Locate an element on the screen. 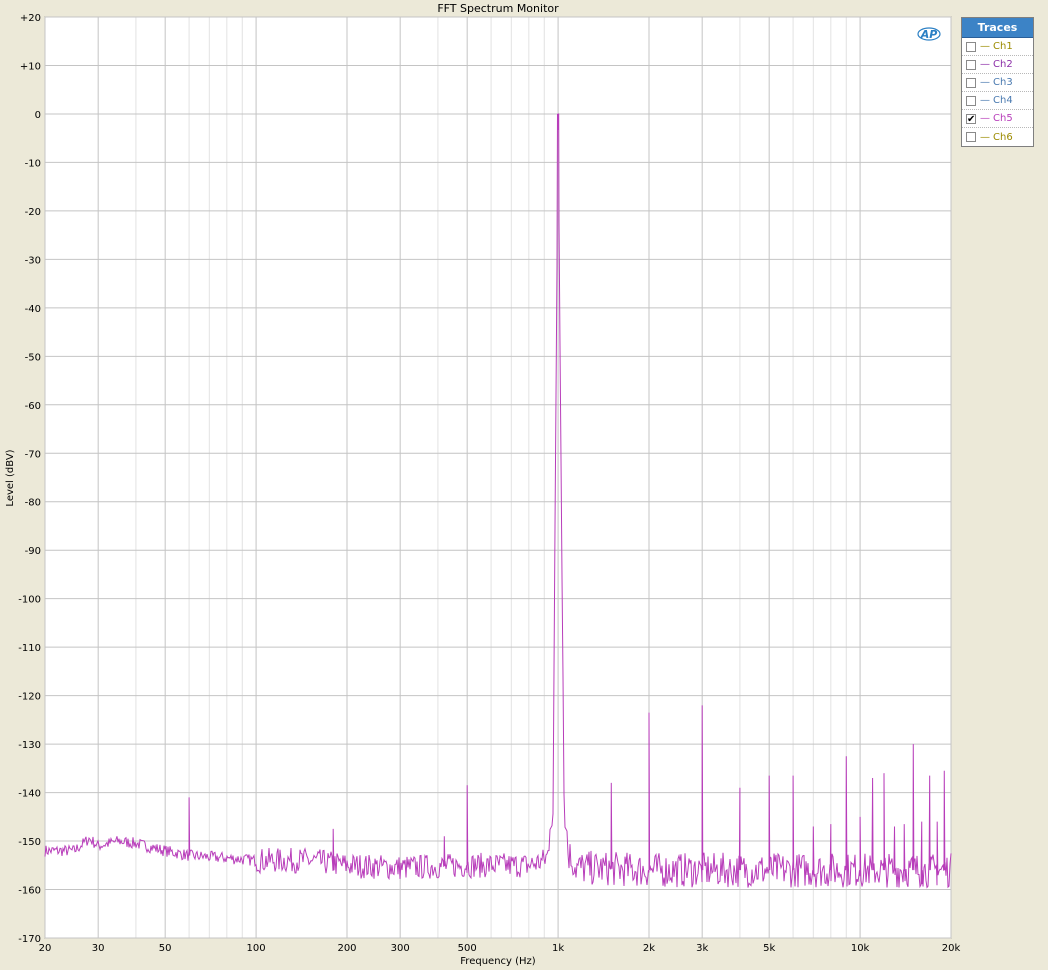  y-tick-label: -130 is located at coordinates (29, 745).